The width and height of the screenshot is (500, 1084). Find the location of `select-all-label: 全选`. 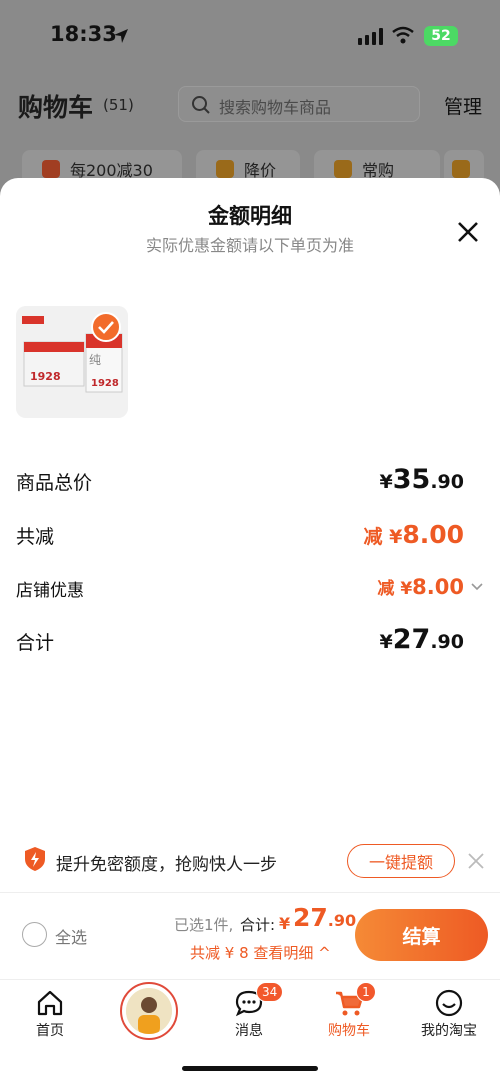

select-all-label: 全选 is located at coordinates (71, 937).